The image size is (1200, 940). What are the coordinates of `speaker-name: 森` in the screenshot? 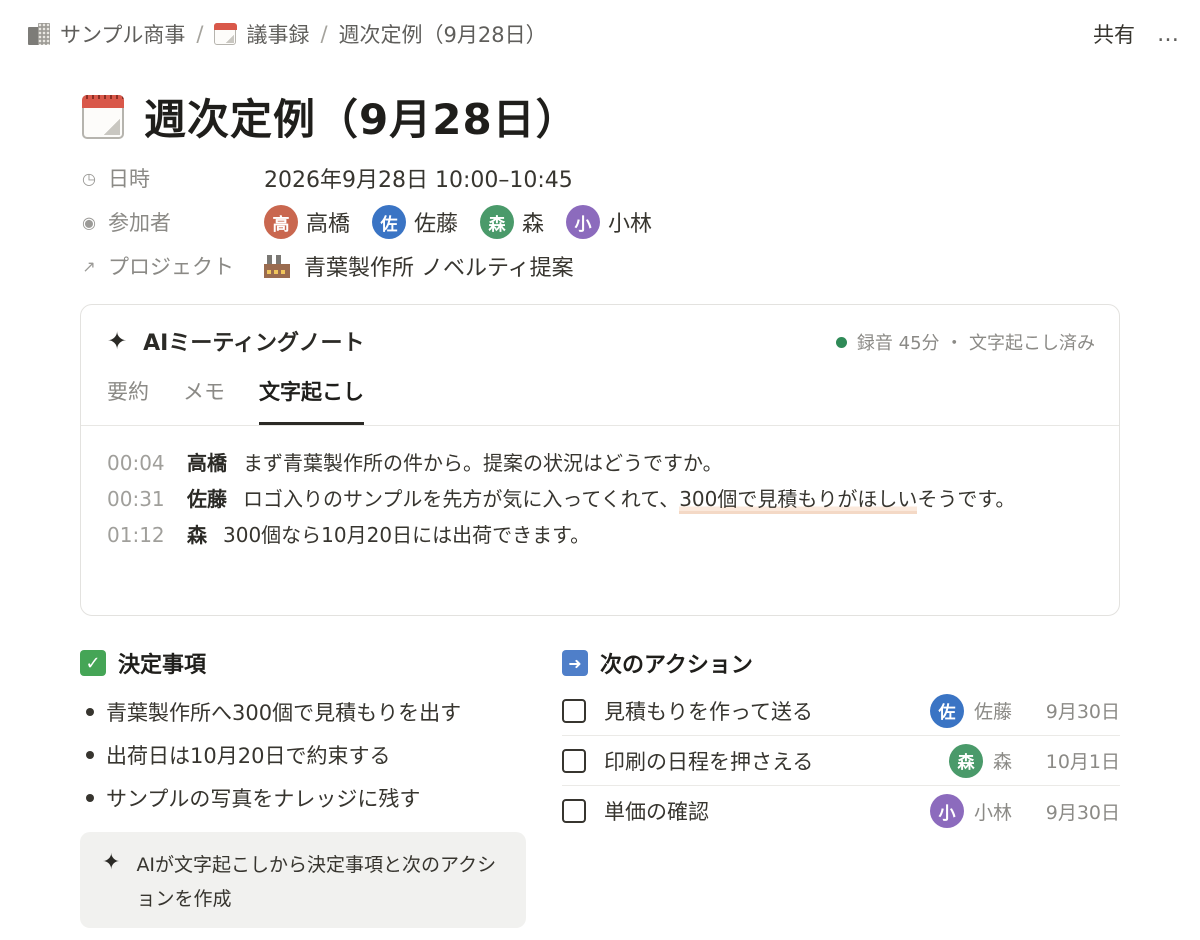 It's located at (197, 535).